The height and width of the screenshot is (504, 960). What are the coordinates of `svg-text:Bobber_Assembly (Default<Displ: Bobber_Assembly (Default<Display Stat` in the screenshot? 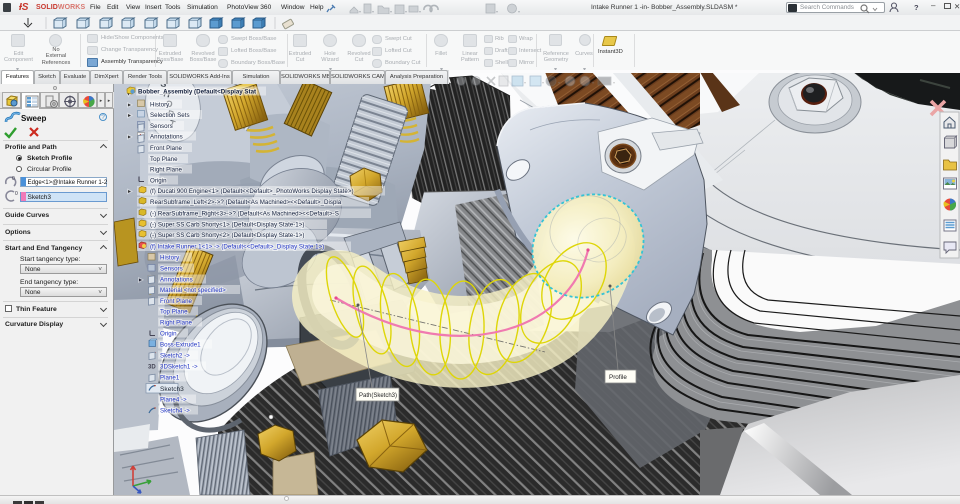 It's located at (197, 92).